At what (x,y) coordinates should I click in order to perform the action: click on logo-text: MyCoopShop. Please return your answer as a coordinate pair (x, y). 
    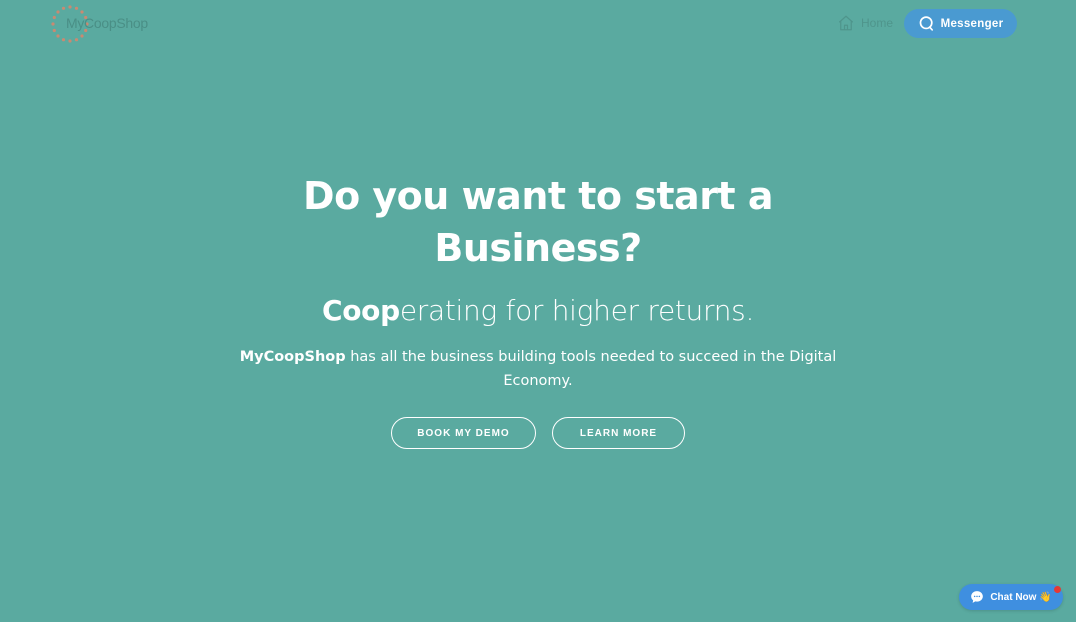
    Looking at the image, I should click on (107, 23).